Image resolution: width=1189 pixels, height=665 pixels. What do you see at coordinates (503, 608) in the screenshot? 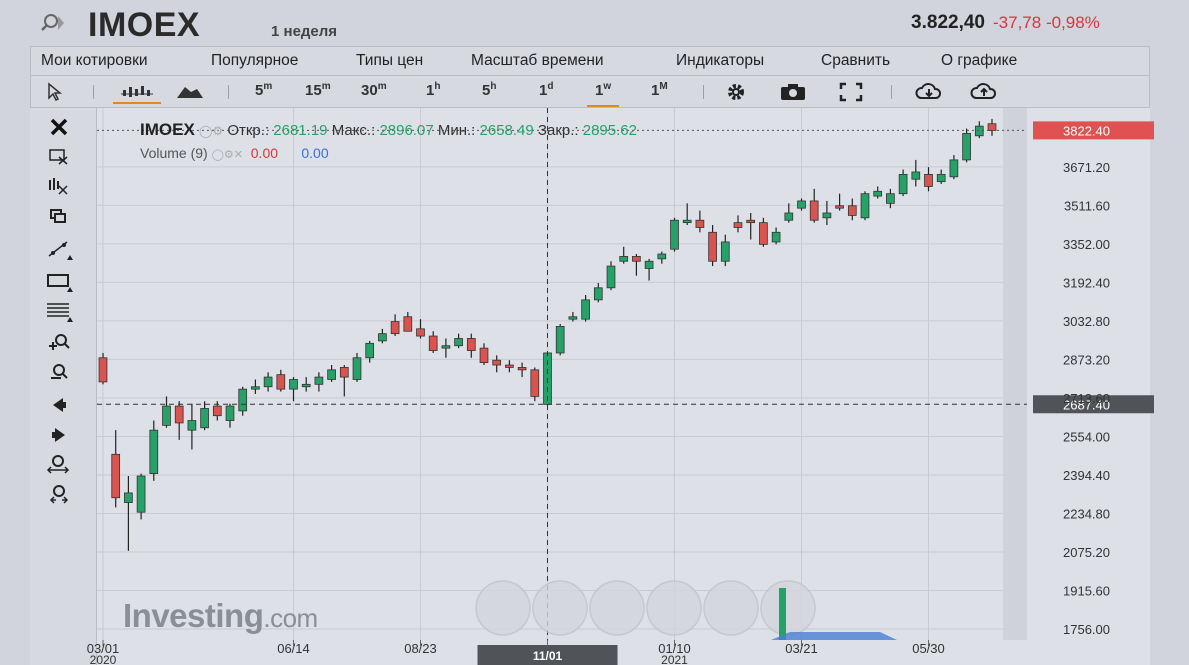
I see `nav-scroll-left-icon` at bounding box center [503, 608].